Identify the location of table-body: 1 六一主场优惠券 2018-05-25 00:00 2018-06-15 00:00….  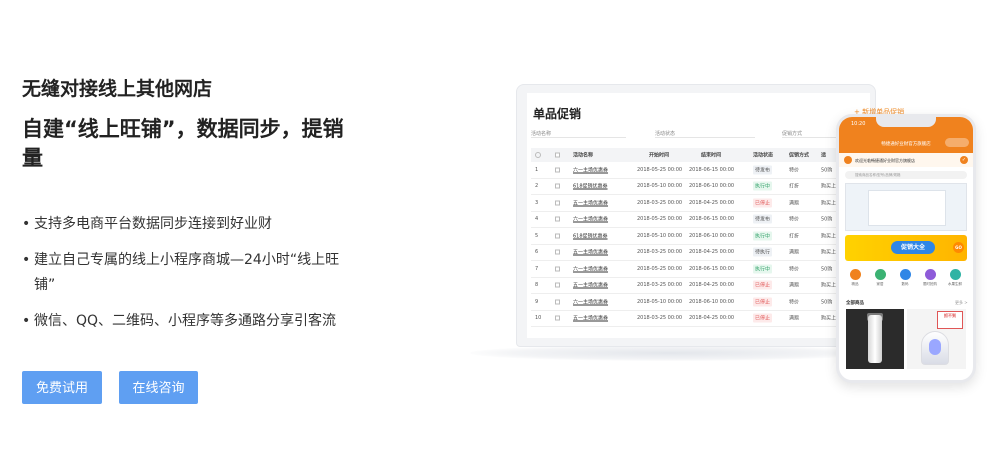
(696, 244).